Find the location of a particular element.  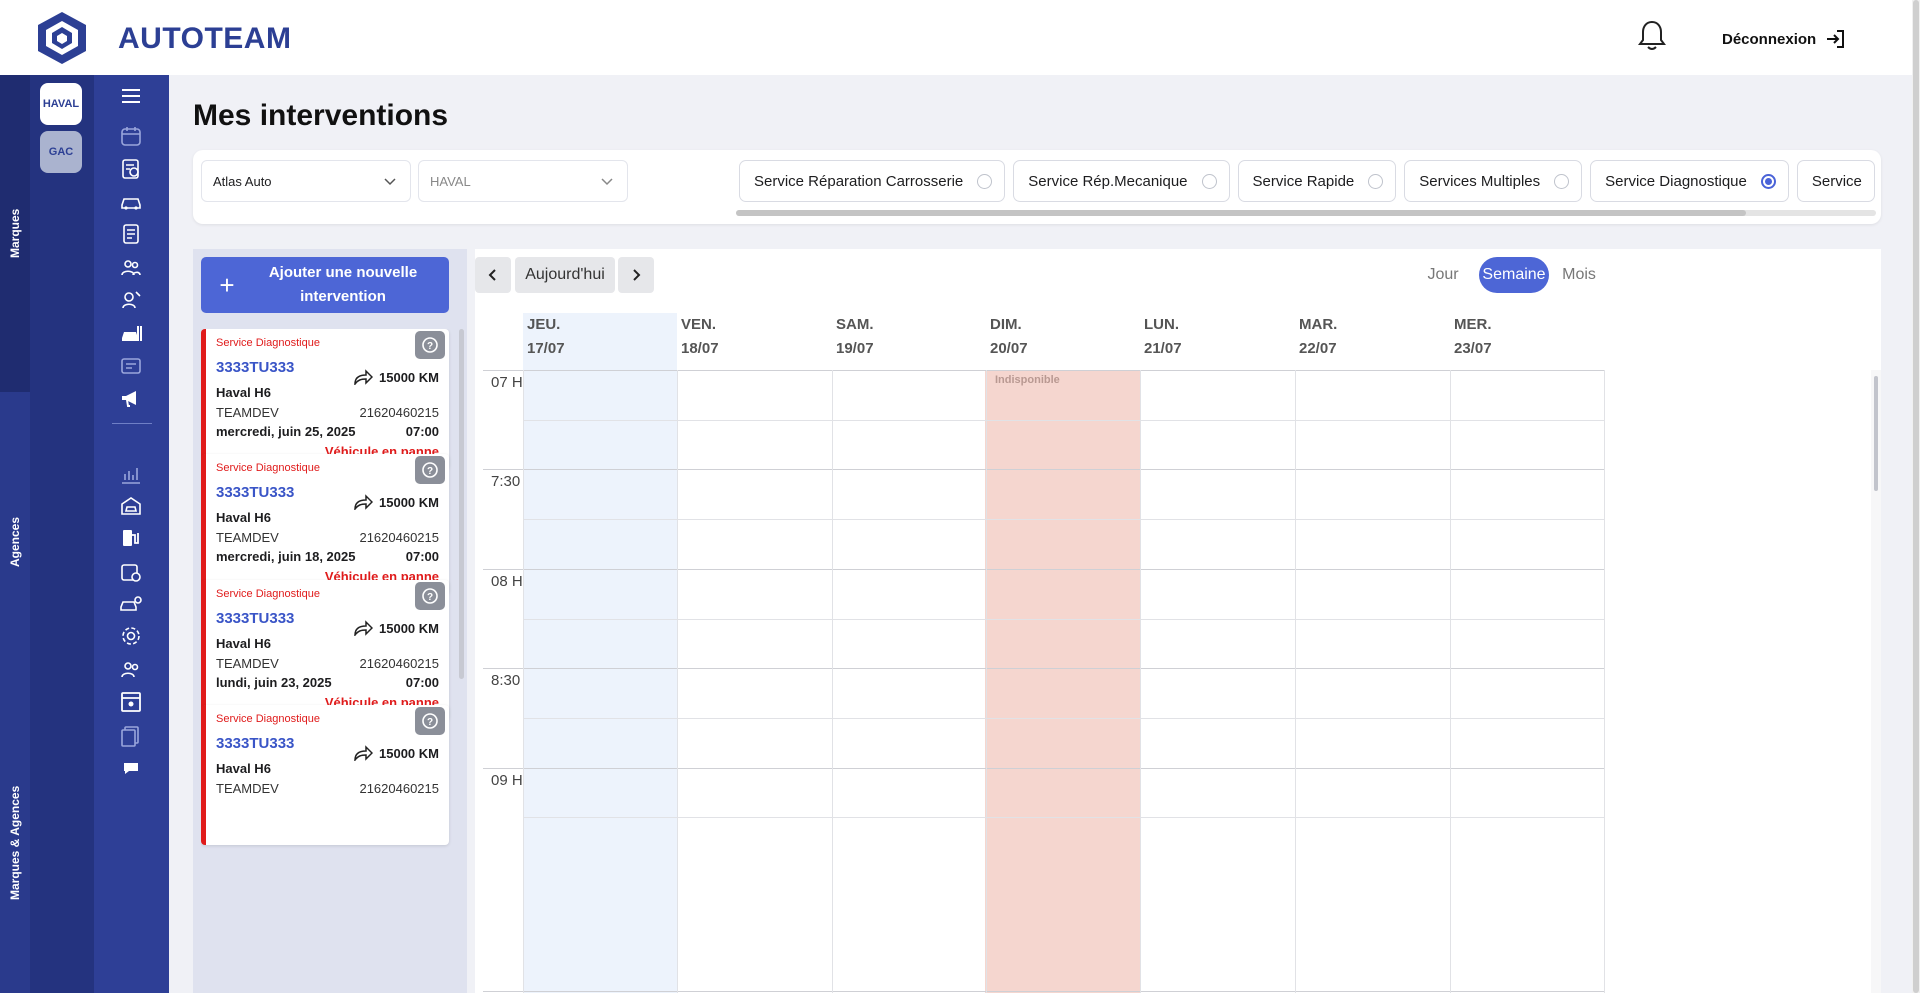

fuel-pump-icon is located at coordinates (131, 538).